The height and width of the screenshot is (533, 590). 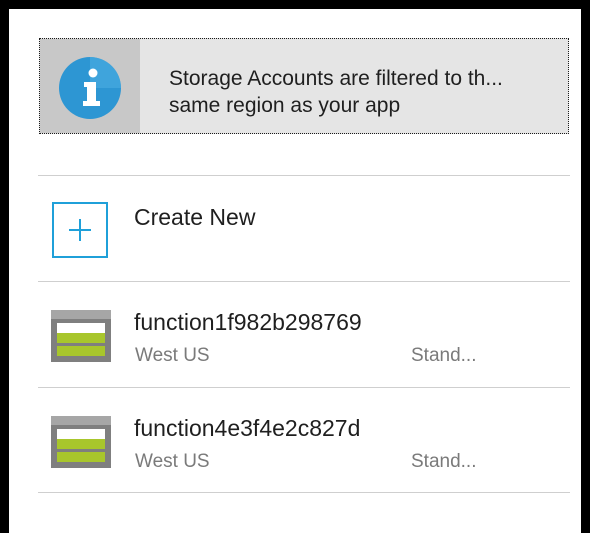 What do you see at coordinates (248, 322) in the screenshot?
I see `storage-account-name: function1f982b298769` at bounding box center [248, 322].